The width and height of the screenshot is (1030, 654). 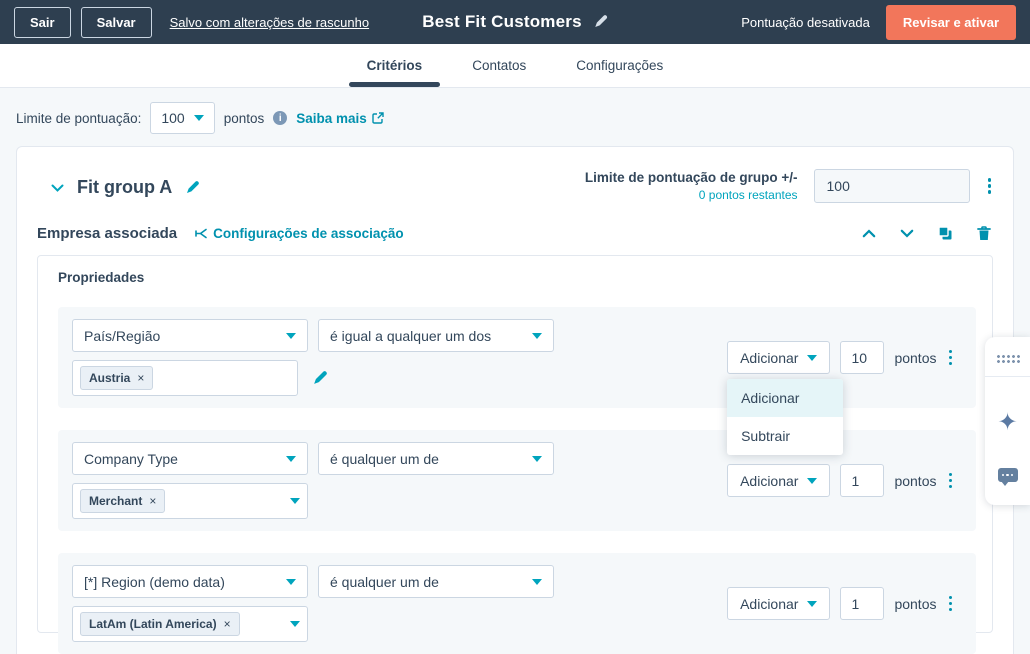 I want to click on ai-sparkle-icon: ✦, so click(x=1007, y=423).